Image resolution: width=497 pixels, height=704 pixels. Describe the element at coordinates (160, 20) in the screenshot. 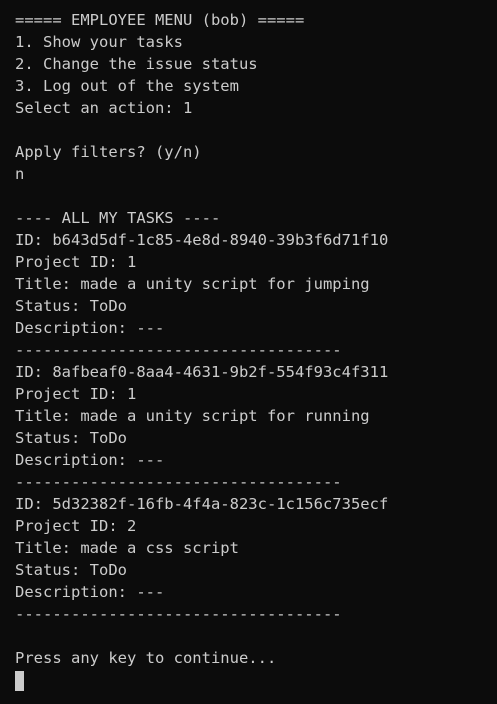

I see `menu-header: ===== EMPLOYEE MENU (bob) =====` at that location.